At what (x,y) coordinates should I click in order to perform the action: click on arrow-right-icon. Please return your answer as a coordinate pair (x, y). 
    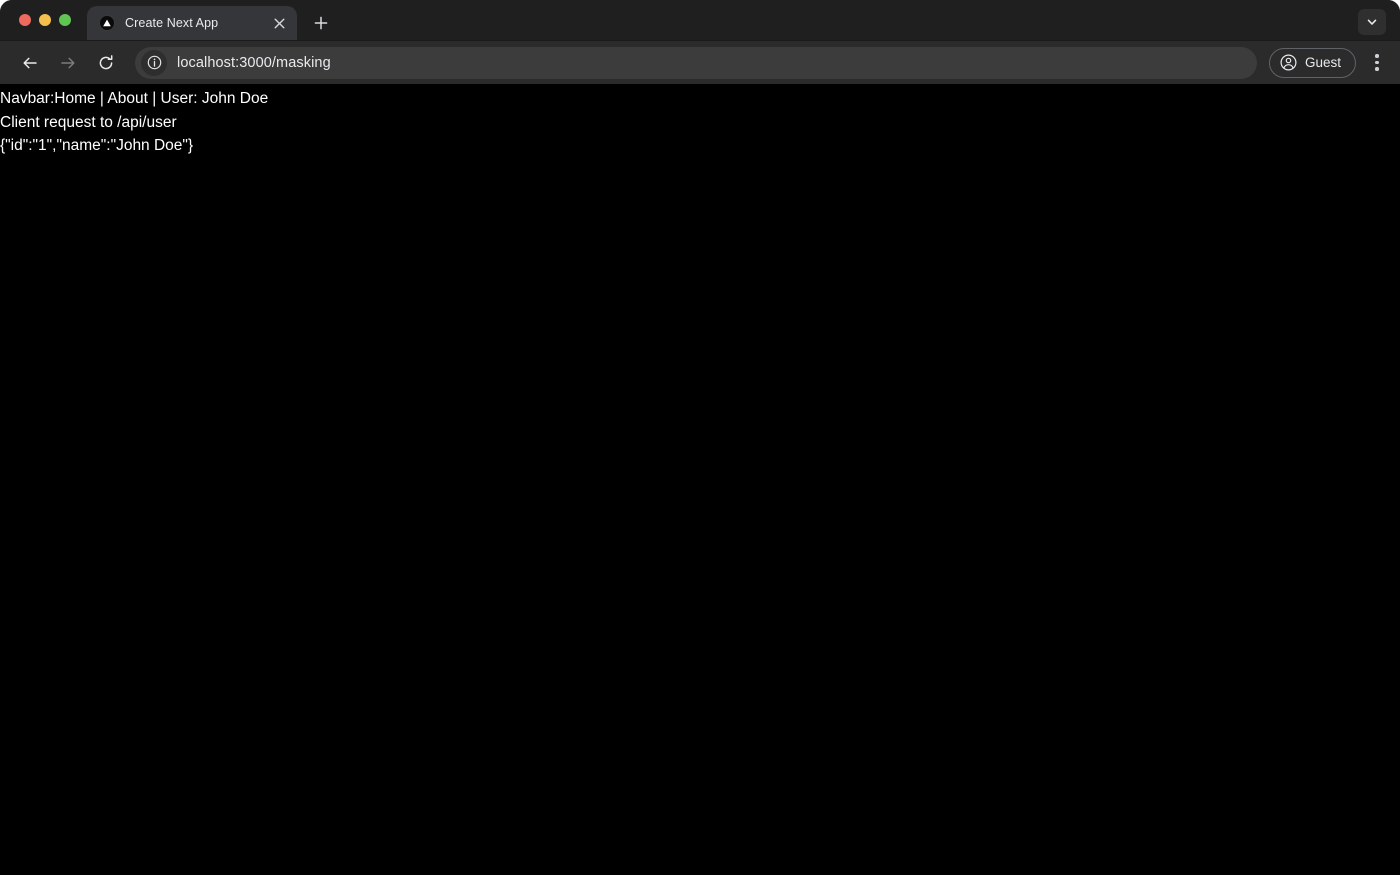
    Looking at the image, I should click on (68, 63).